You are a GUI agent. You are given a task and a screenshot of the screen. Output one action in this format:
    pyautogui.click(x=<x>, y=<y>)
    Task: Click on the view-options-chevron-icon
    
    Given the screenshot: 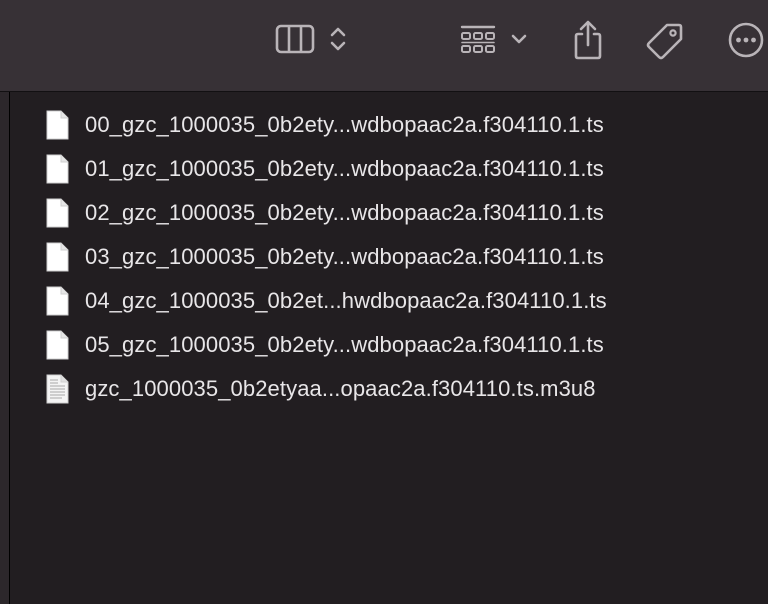 What is the action you would take?
    pyautogui.click(x=338, y=39)
    